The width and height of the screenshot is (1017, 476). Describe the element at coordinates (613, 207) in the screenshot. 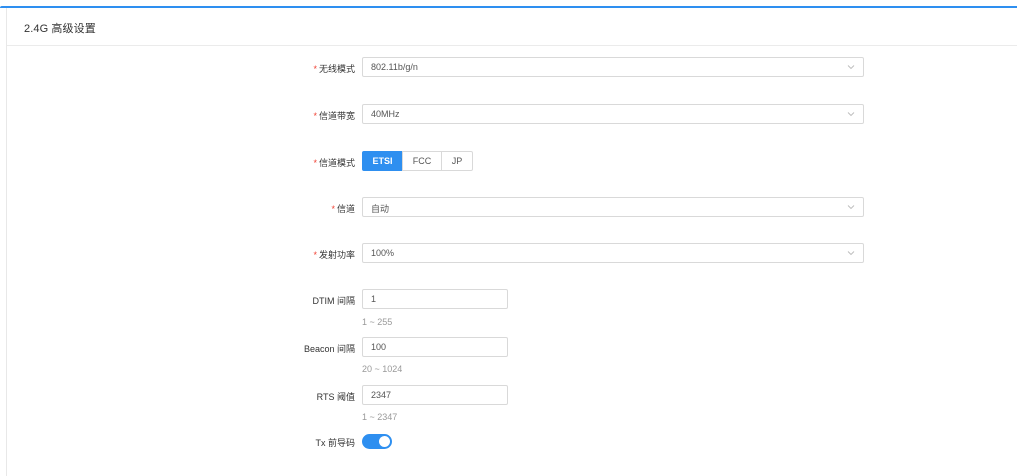

I see `channel-select: 自动` at that location.